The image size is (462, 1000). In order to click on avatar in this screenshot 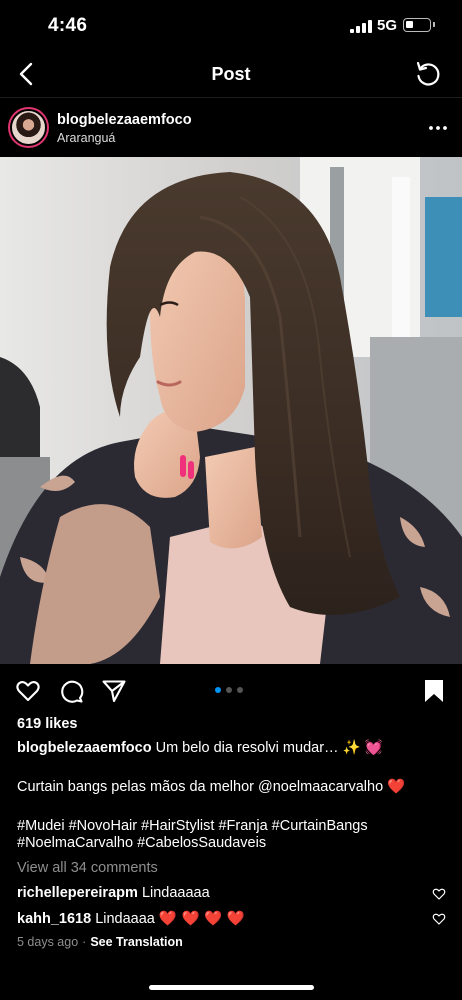, I will do `click(28, 127)`.